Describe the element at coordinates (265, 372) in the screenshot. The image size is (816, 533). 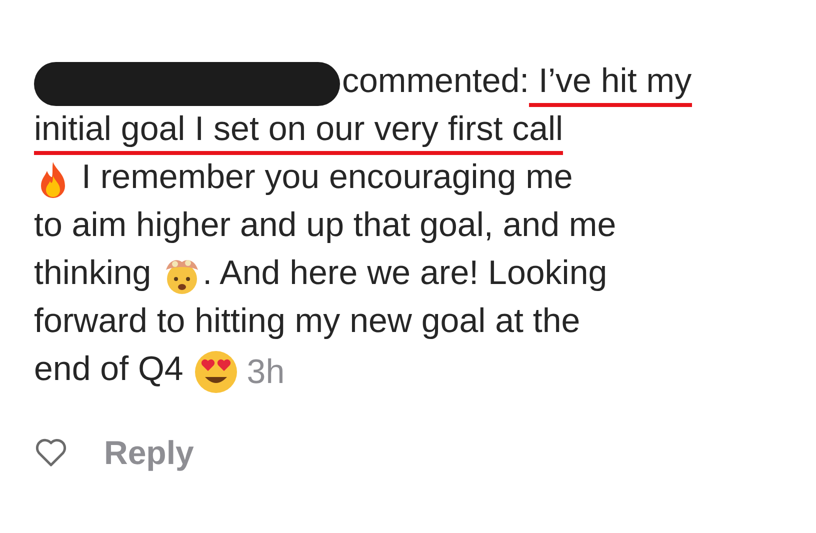
I see `timestamp: 3h` at that location.